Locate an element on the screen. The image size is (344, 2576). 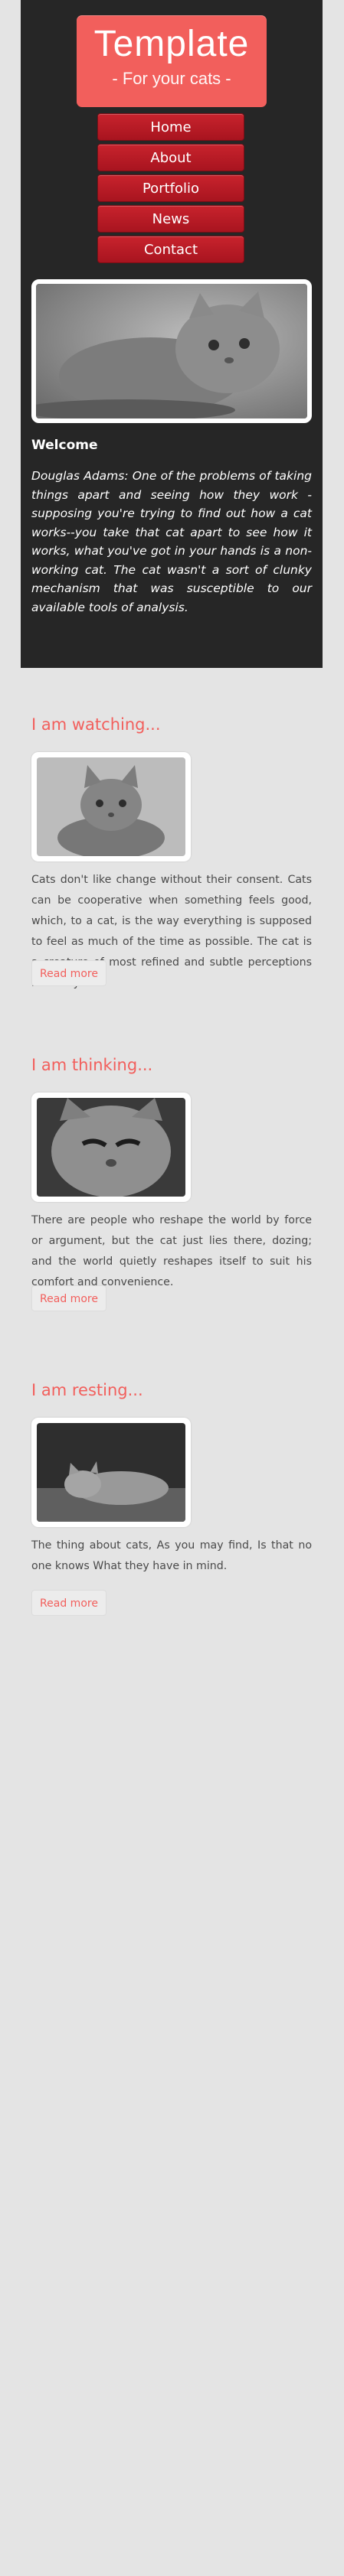
logo-subtitle: - For your cats - is located at coordinates (172, 79).